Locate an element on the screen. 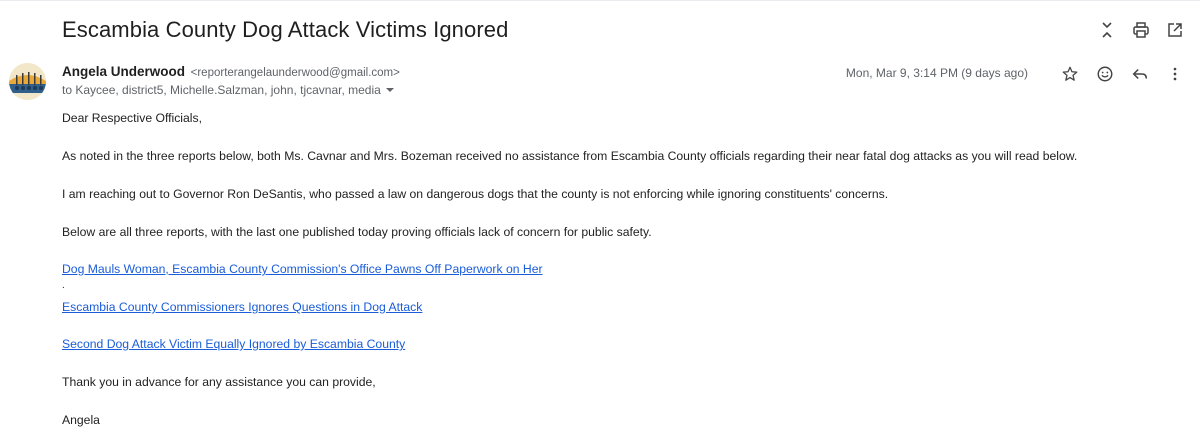  open-in-new-window-icon is located at coordinates (1175, 30).